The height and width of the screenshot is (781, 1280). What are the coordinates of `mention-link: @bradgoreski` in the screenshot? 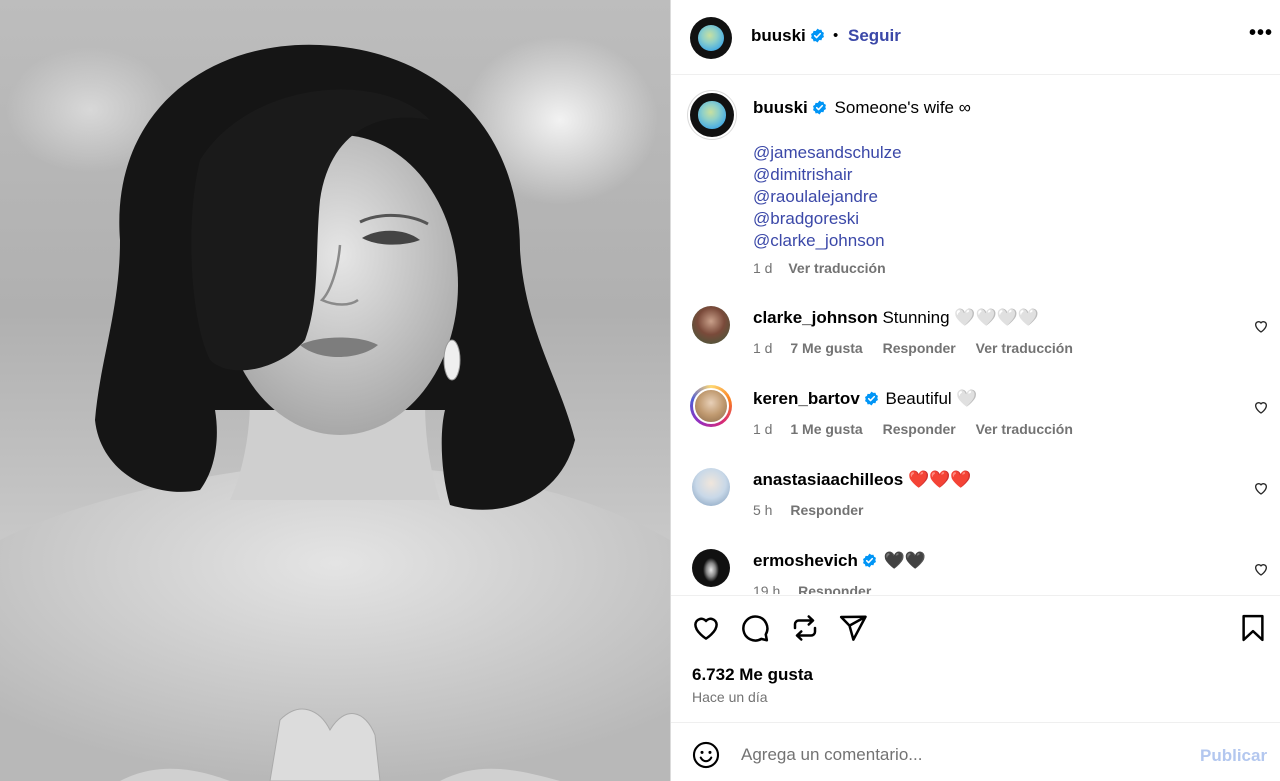 It's located at (827, 219).